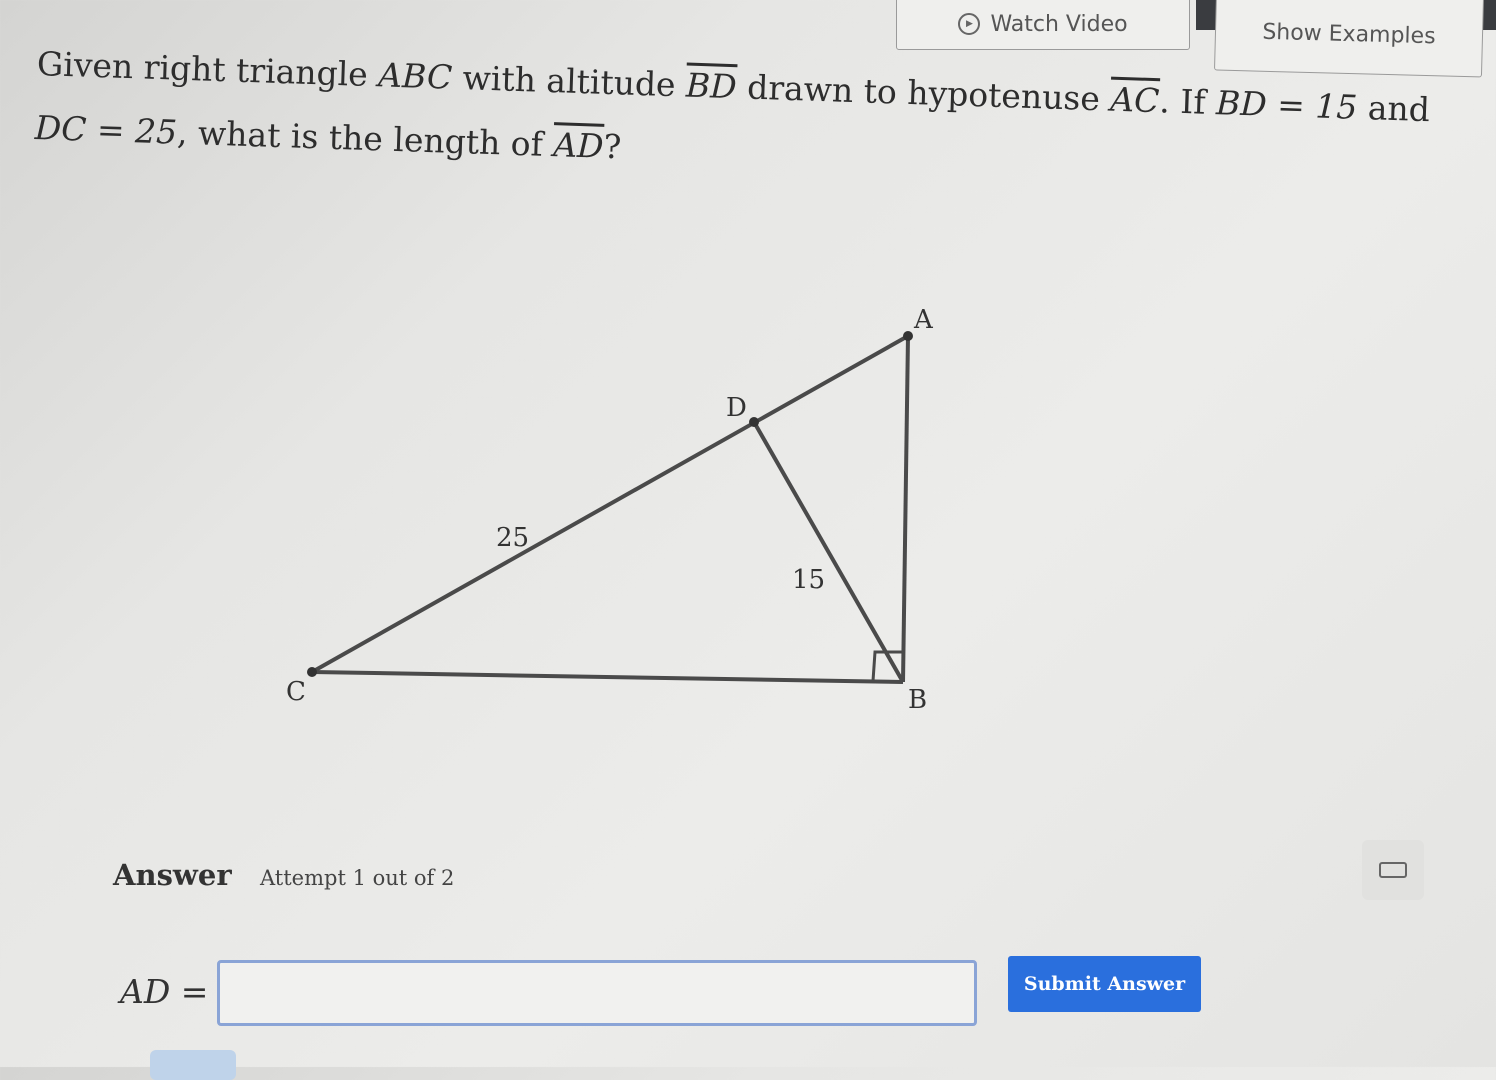  I want to click on label-c: C, so click(296, 692).